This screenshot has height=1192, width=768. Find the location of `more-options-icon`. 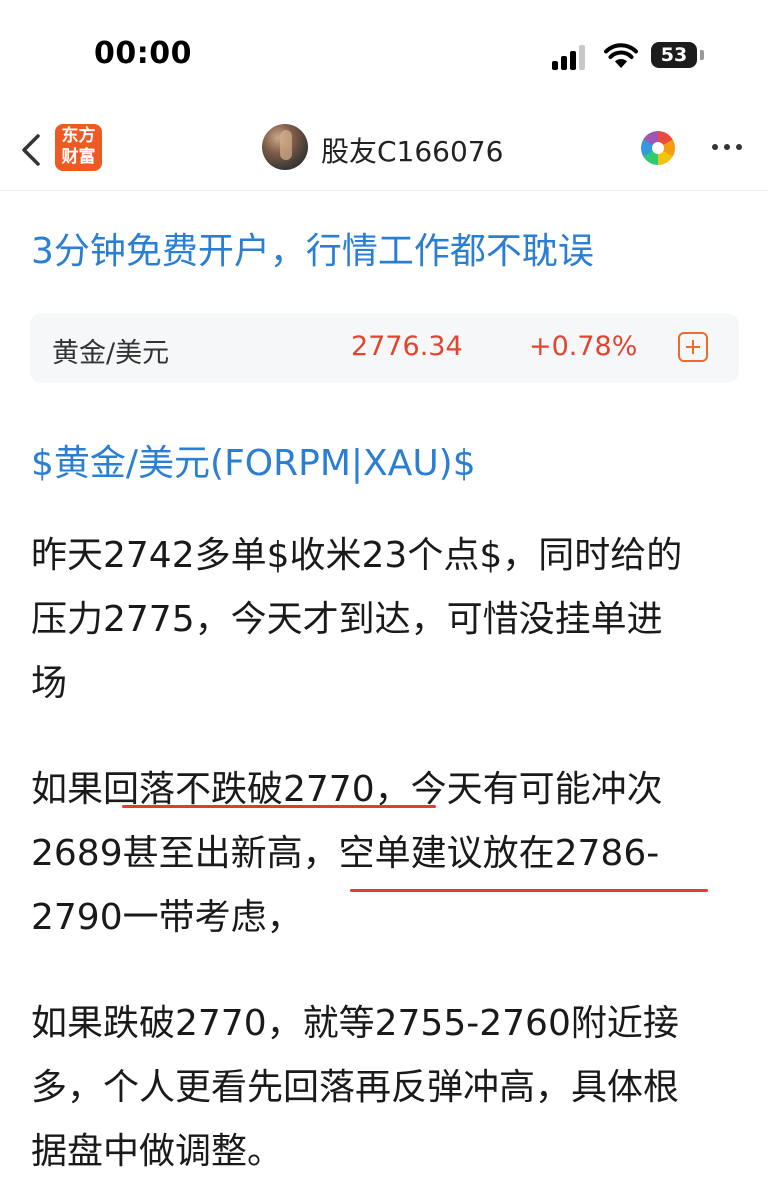

more-options-icon is located at coordinates (727, 146).